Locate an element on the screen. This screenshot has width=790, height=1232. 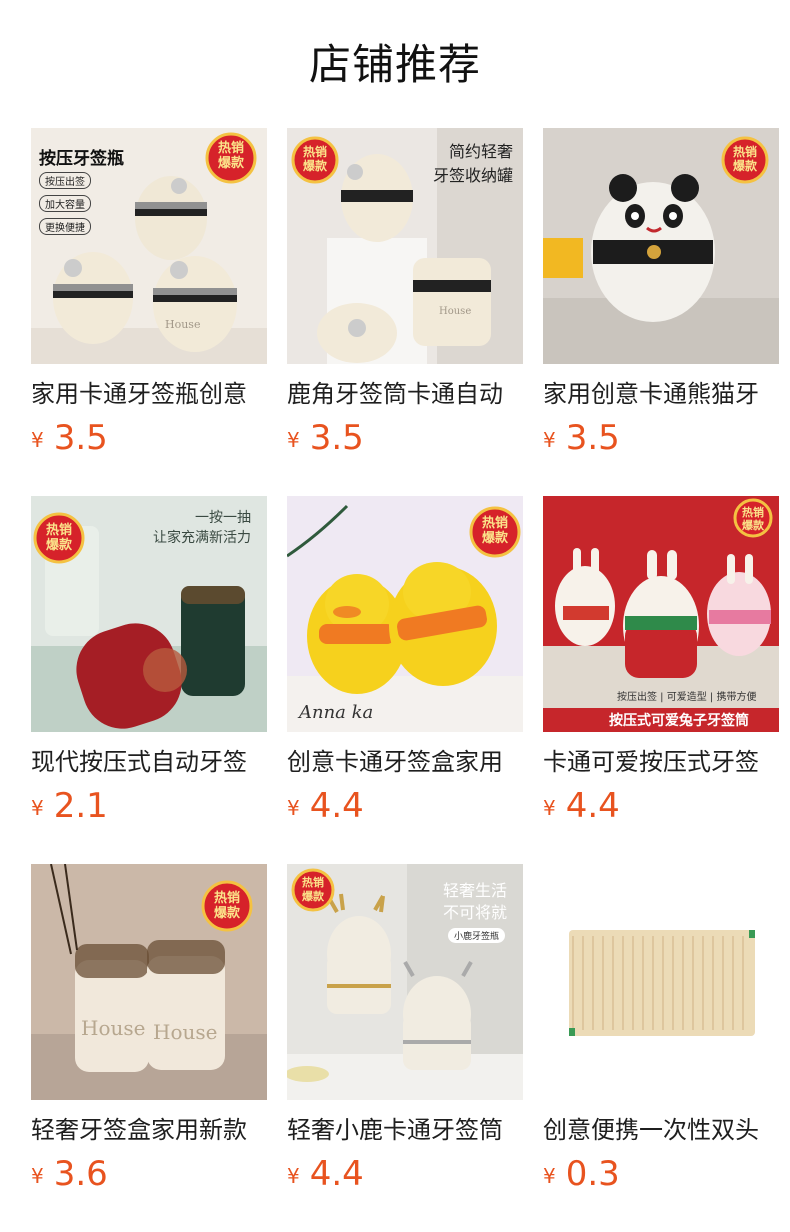
feature-tag: 加大容量 is located at coordinates (65, 203).